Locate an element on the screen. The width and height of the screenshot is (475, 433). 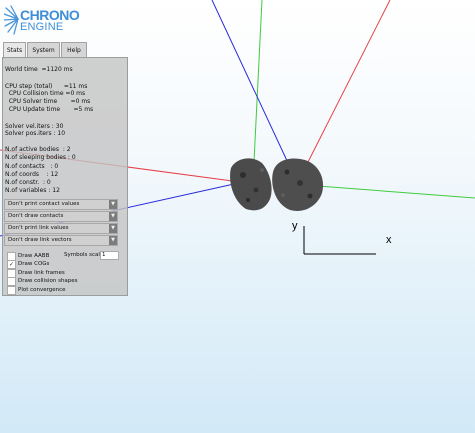
checkbox-label: Draw AABB is located at coordinates (34, 256).